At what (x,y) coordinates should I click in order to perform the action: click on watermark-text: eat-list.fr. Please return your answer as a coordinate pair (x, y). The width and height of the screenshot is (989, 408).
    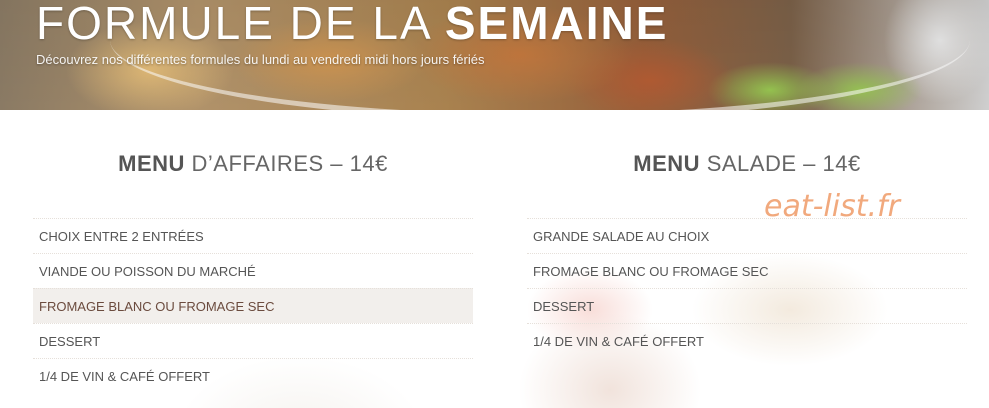
    Looking at the image, I should click on (832, 206).